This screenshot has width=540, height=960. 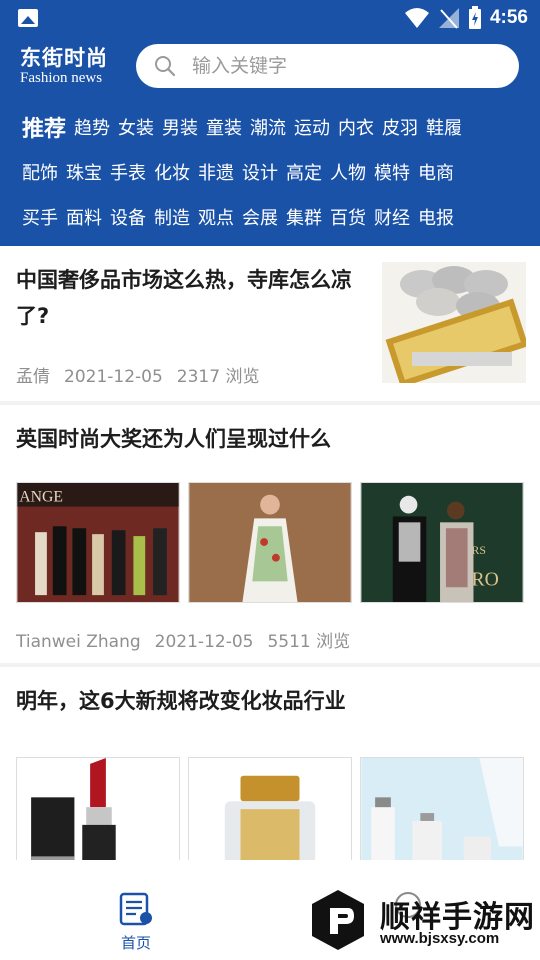 What do you see at coordinates (448, 18) in the screenshot?
I see `no-signal-icon` at bounding box center [448, 18].